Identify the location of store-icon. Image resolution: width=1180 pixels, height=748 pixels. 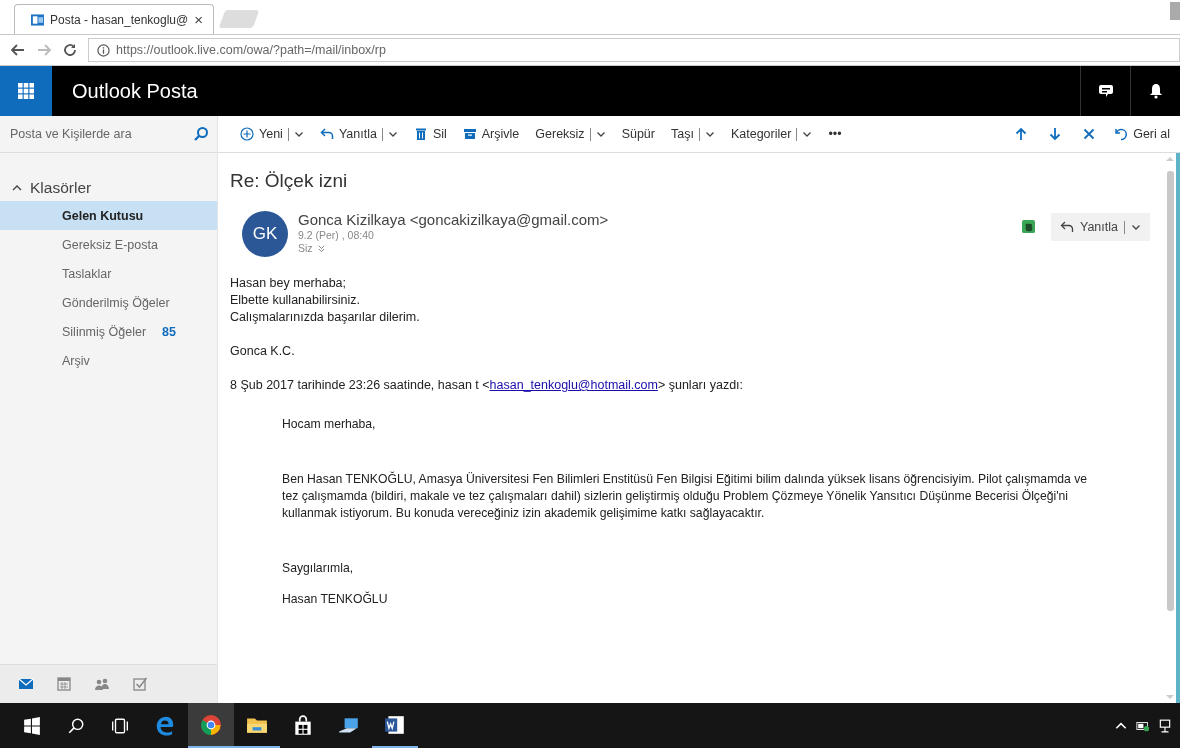
(303, 725).